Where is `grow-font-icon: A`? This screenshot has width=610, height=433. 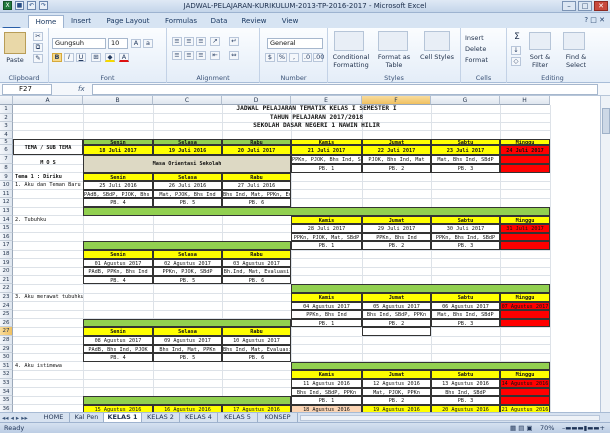
grow-font-icon: A is located at coordinates (136, 43).